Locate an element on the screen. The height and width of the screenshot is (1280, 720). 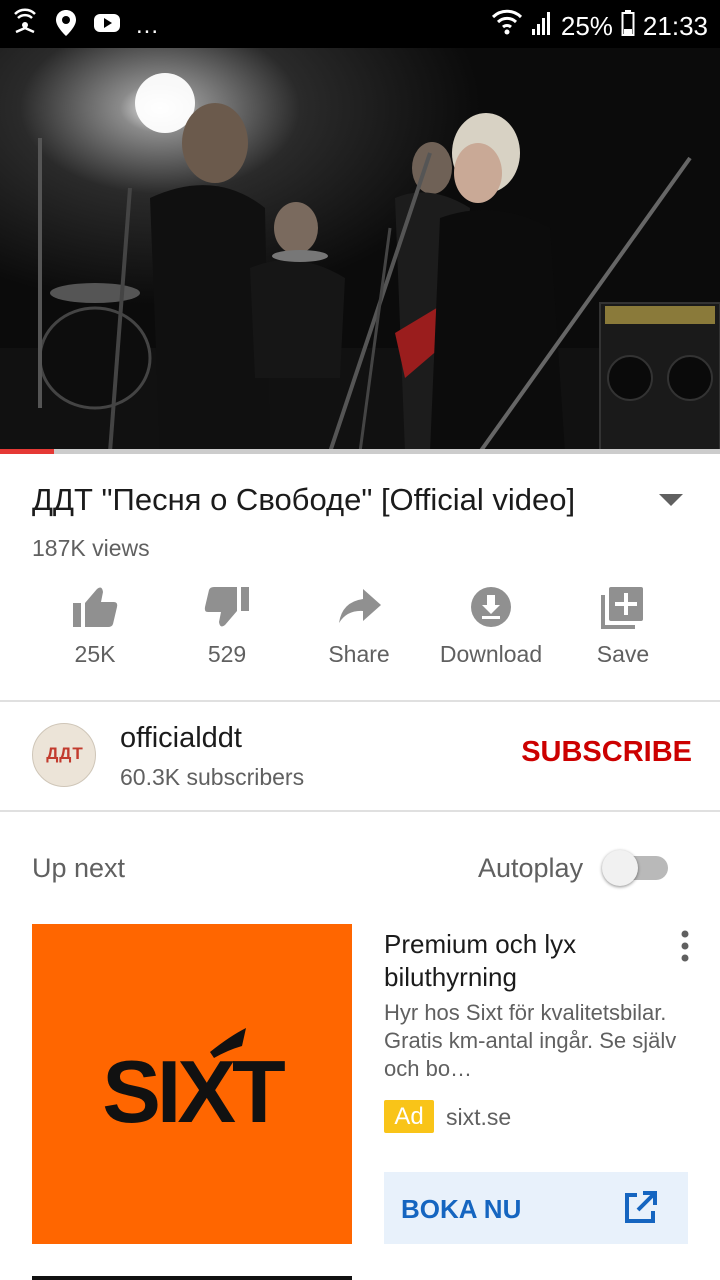
like-count: 25K is located at coordinates (95, 654).